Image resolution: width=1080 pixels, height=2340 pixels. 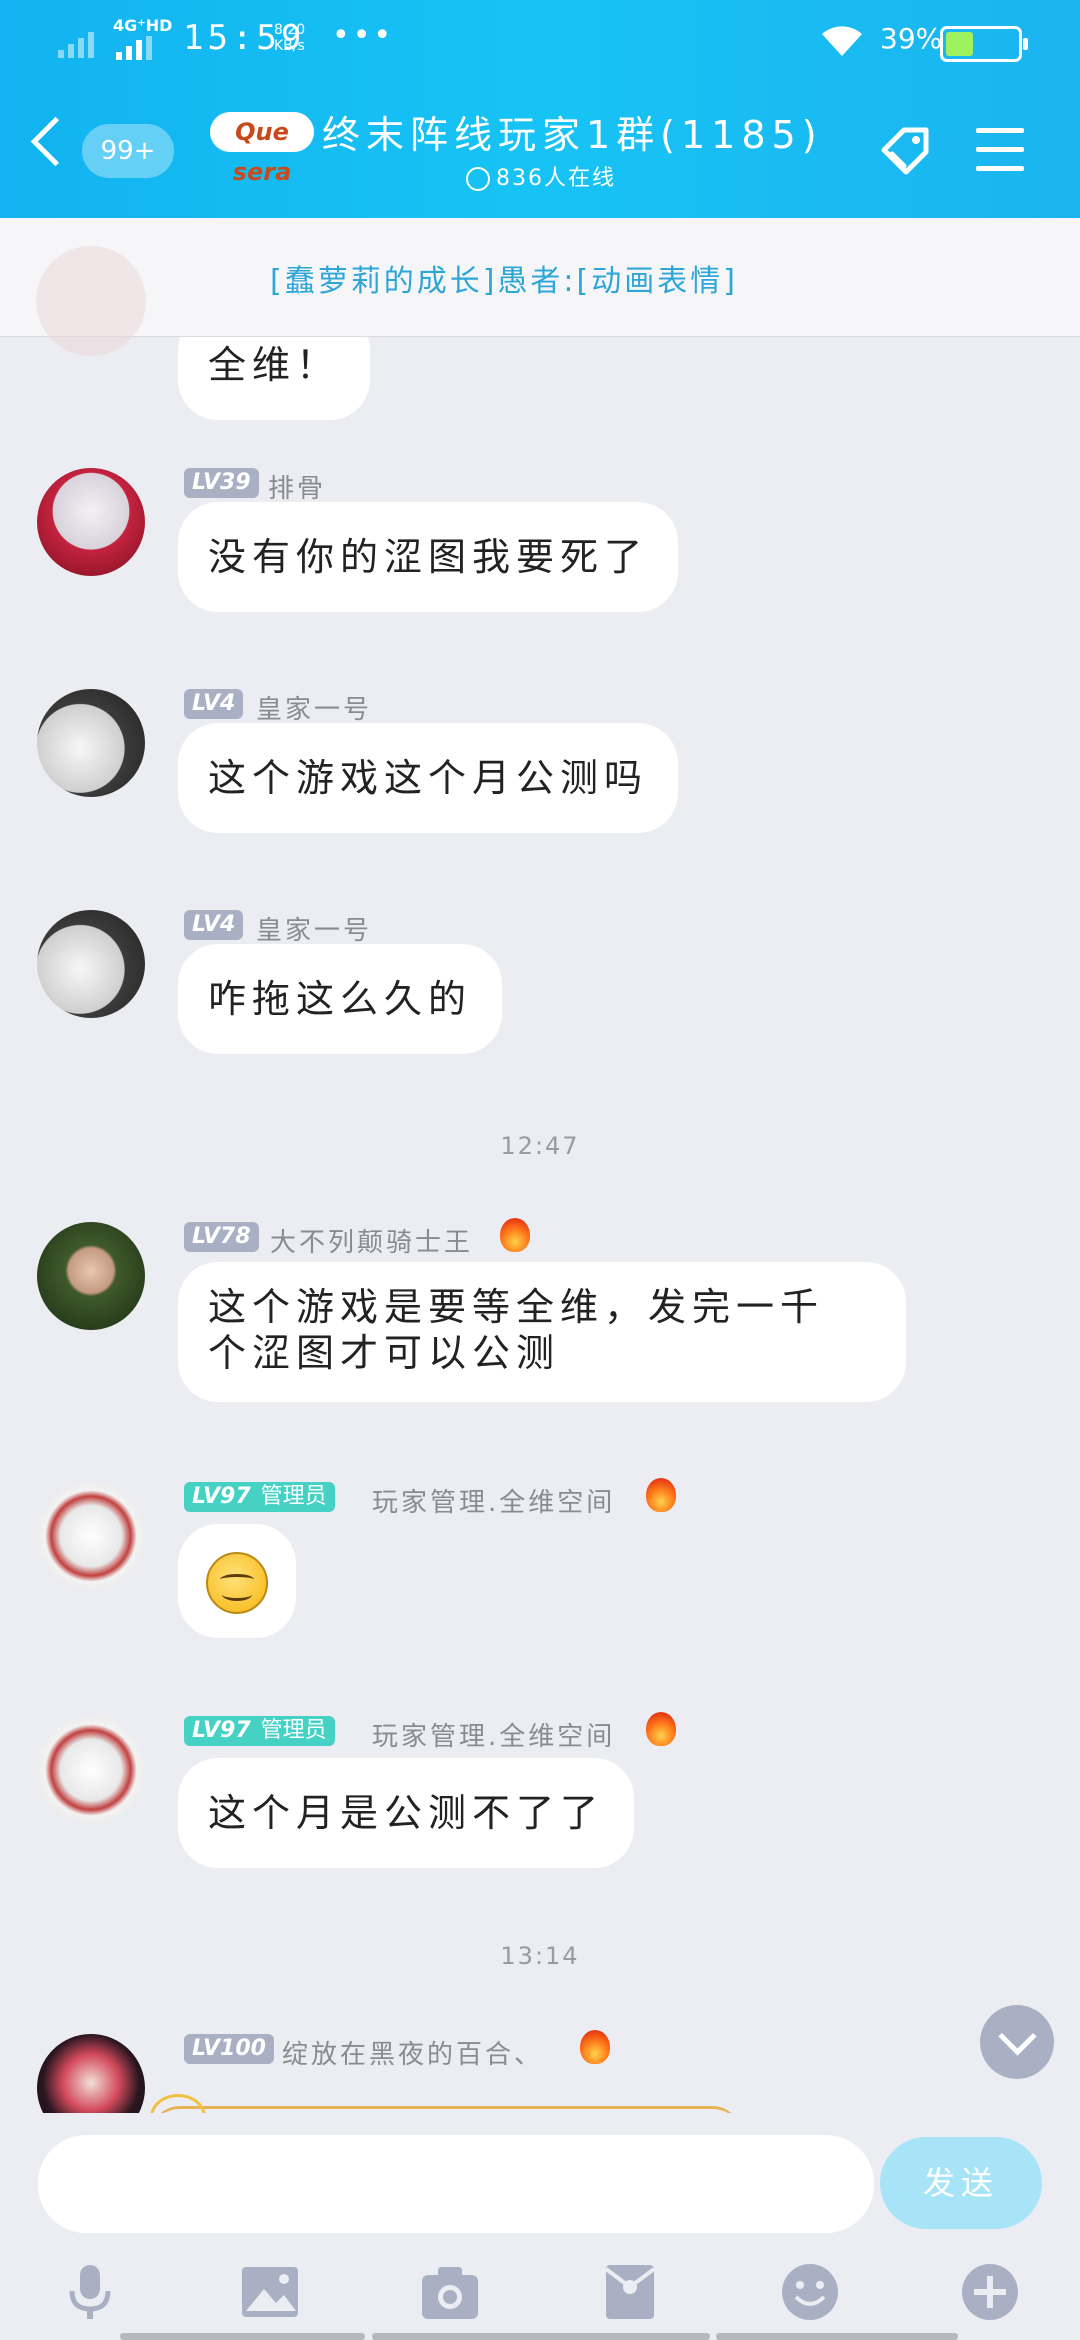 I want to click on pinned-text: [蠢萝莉的成长]愚者:[动画表情], so click(x=504, y=281).